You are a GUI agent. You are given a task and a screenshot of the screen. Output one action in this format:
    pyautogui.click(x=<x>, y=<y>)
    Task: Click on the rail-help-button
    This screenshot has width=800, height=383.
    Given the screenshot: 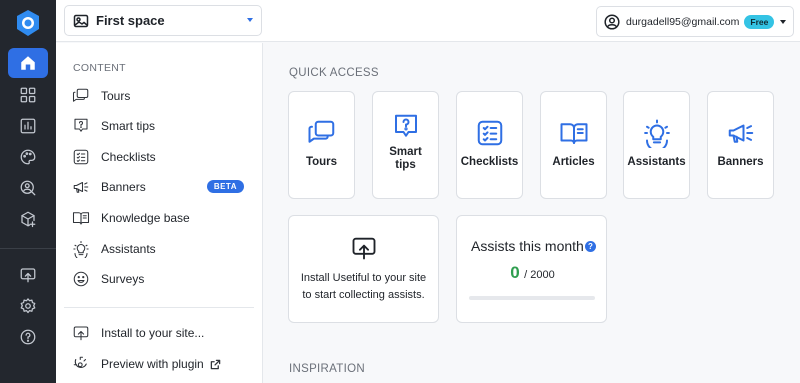 What is the action you would take?
    pyautogui.click(x=28, y=337)
    